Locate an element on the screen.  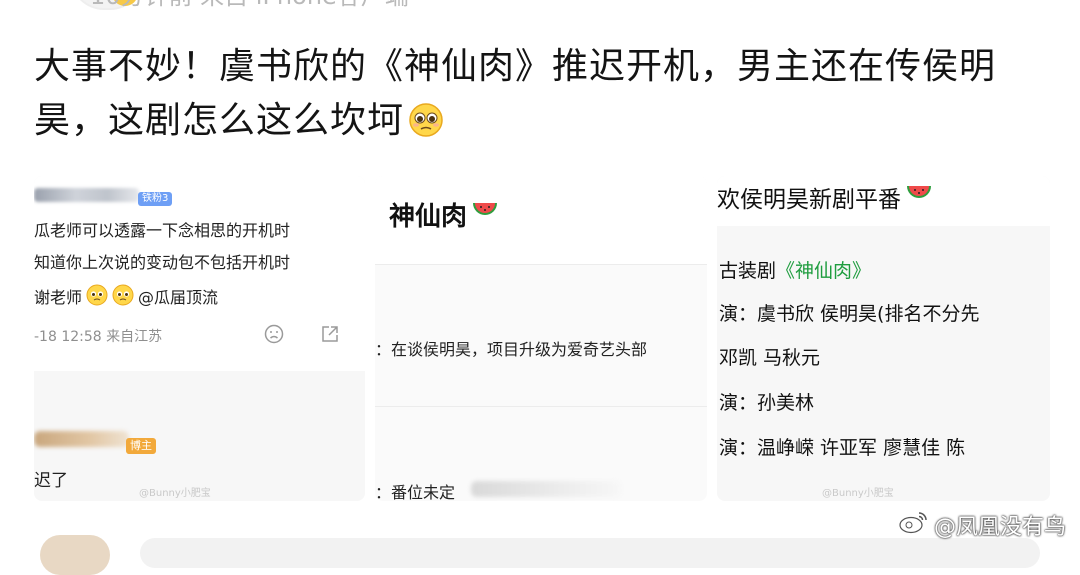
comment-line-3: 谢老师 @瓜届顶流 is located at coordinates (126, 298).